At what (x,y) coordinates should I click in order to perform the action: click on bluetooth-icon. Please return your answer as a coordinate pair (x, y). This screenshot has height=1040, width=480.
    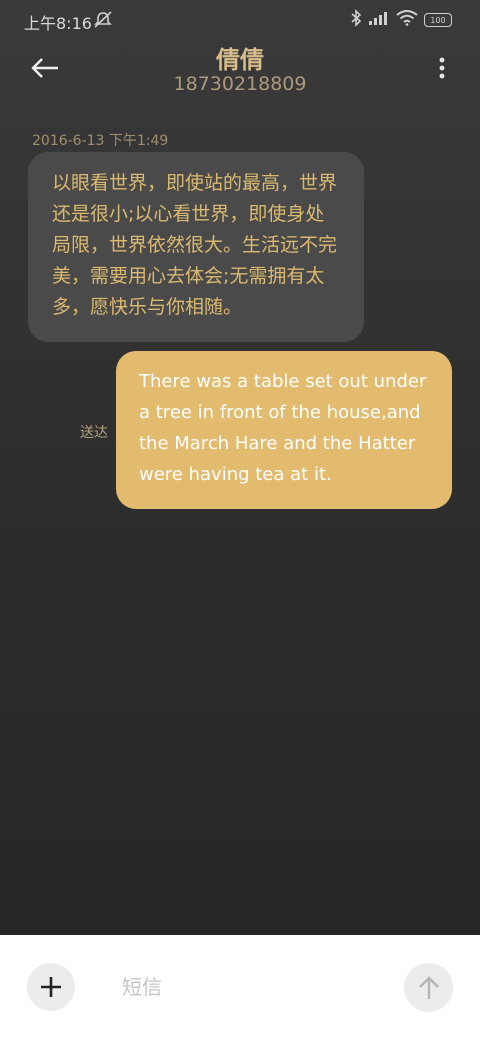
    Looking at the image, I should click on (356, 20).